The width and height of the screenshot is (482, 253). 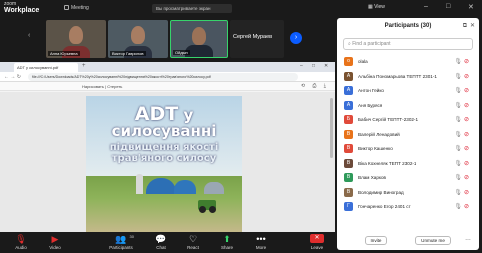 What do you see at coordinates (76, 39) in the screenshot?
I see `video-tile: Анна Юрьевна` at bounding box center [76, 39].